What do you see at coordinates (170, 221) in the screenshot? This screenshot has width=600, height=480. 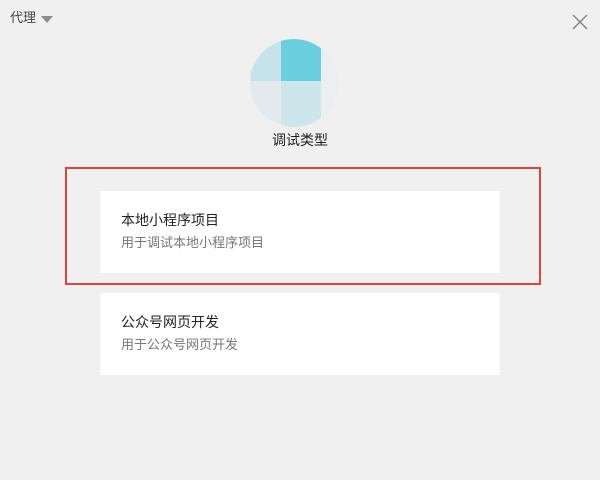 I see `option-title: 本地小程序项目` at bounding box center [170, 221].